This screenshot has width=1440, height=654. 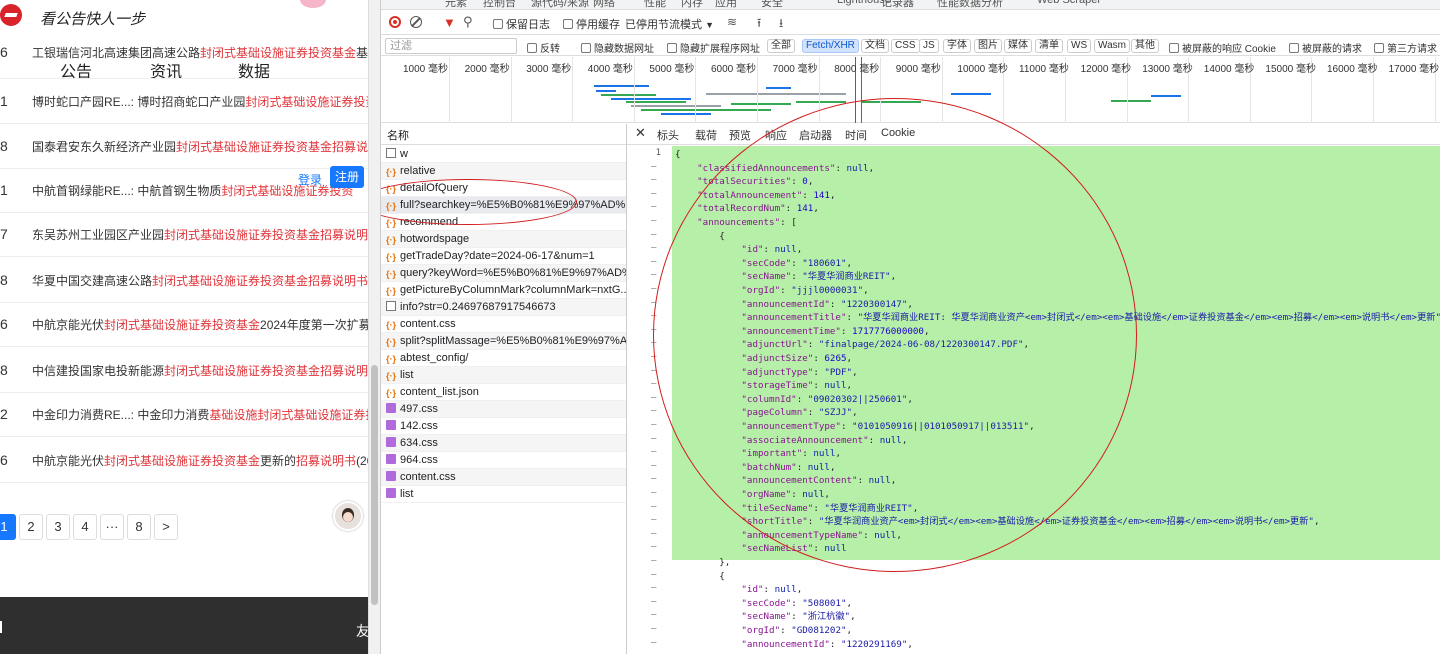 What do you see at coordinates (419, 460) in the screenshot?
I see `request-name: 964.css` at bounding box center [419, 460].